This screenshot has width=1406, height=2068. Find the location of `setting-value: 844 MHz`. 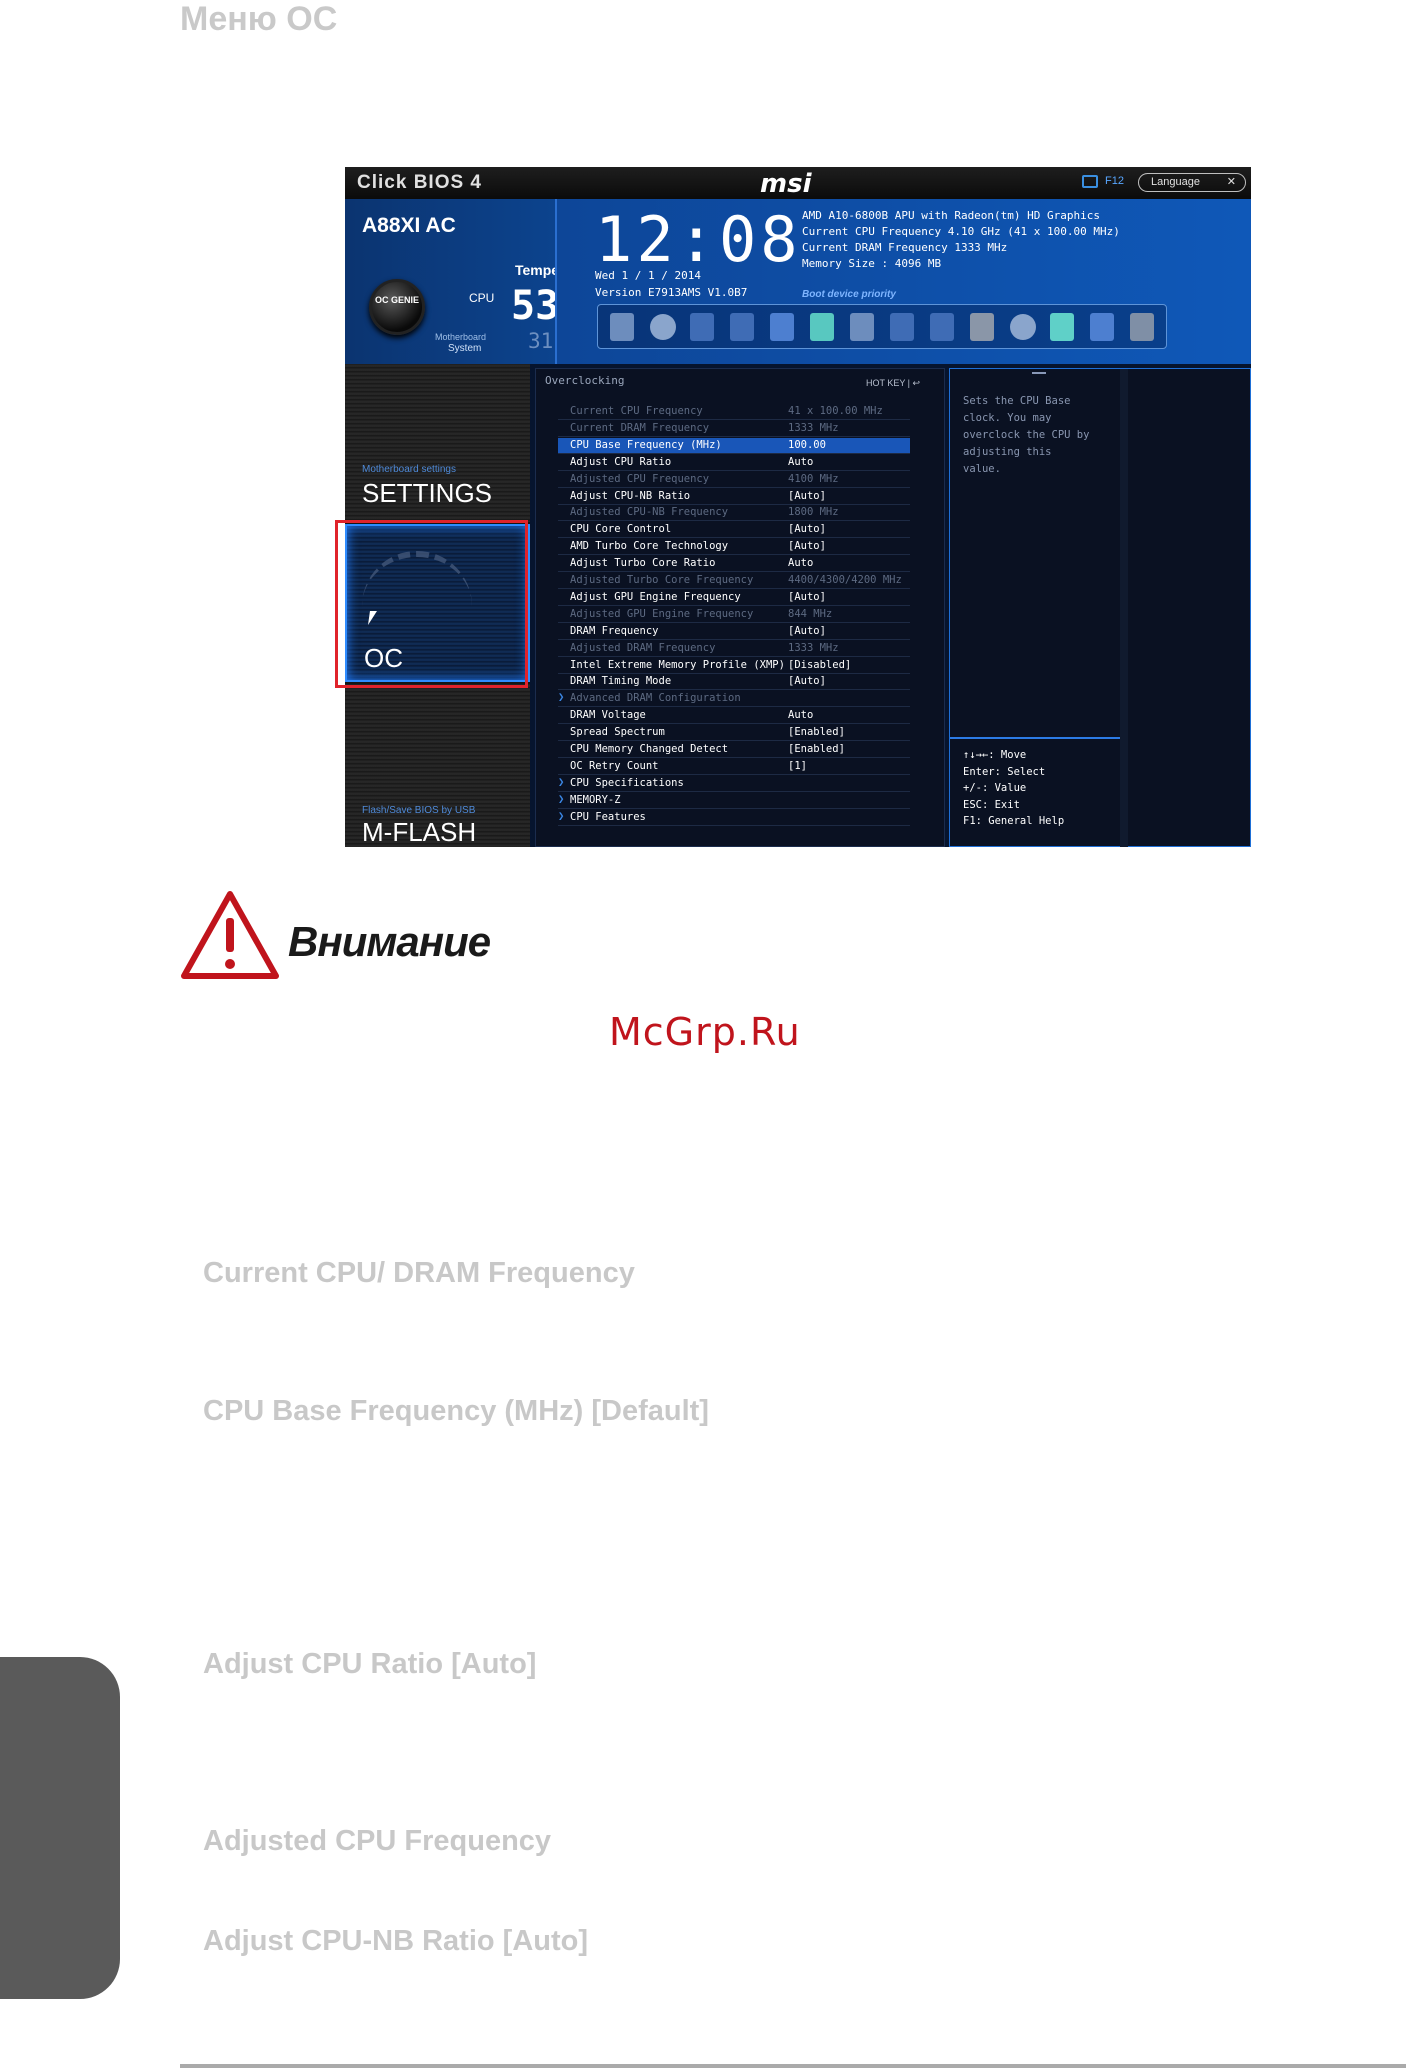

setting-value: 844 MHz is located at coordinates (810, 613).